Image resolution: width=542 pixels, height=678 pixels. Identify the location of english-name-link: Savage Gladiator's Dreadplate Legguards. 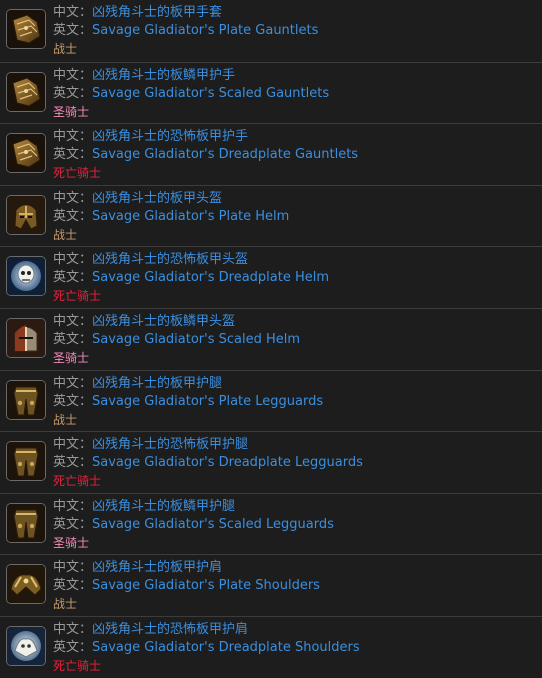
(227, 462).